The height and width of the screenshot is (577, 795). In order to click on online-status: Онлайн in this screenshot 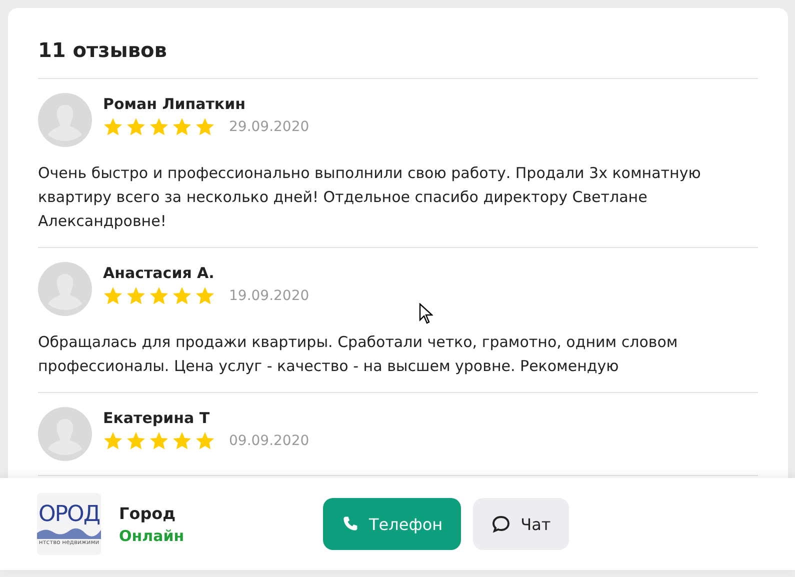, I will do `click(152, 535)`.